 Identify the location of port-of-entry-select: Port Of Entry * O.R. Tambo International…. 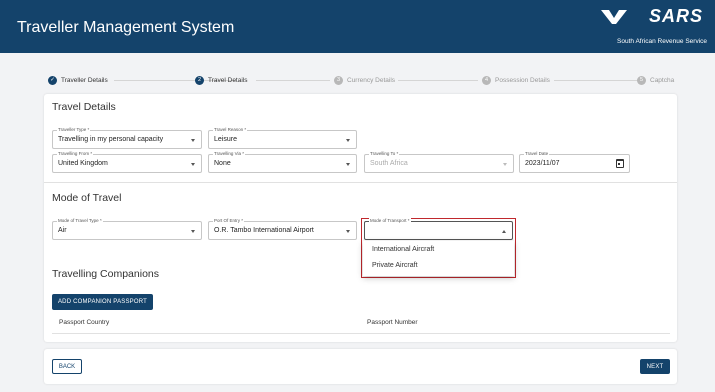
(282, 229).